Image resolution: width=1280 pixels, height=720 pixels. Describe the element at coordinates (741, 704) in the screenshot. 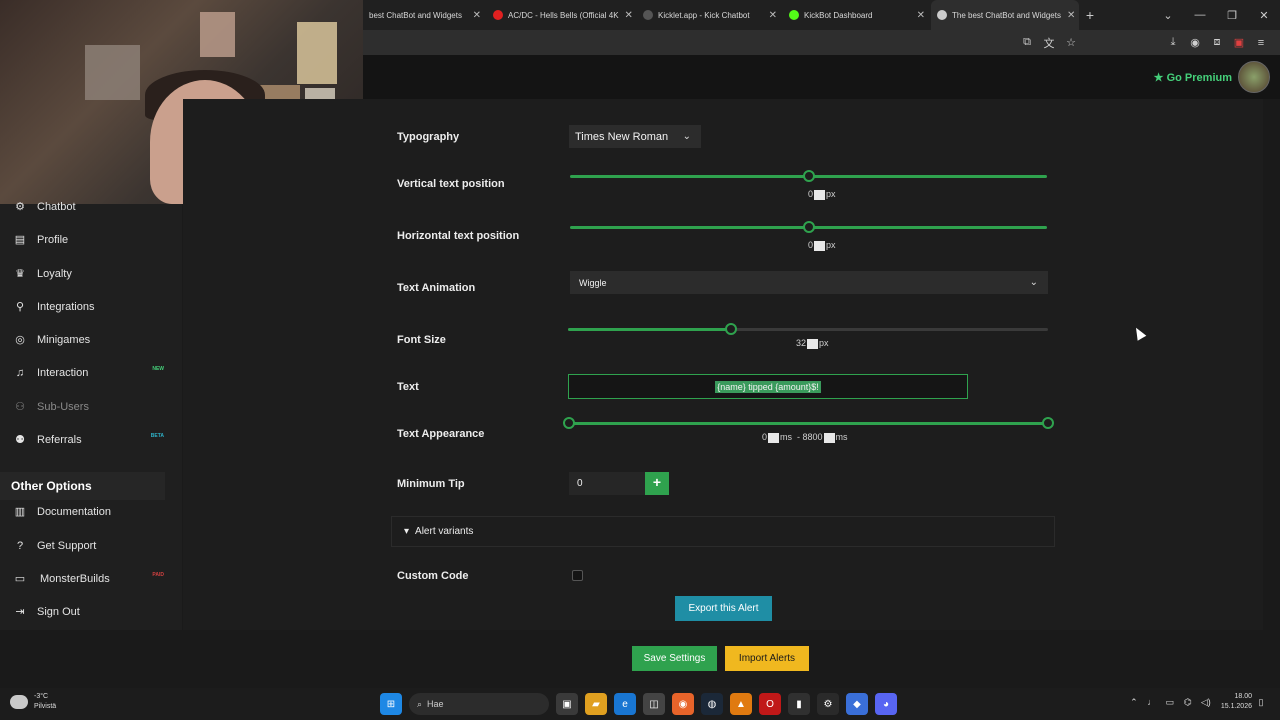

I see `vlc-icon: ▲` at that location.